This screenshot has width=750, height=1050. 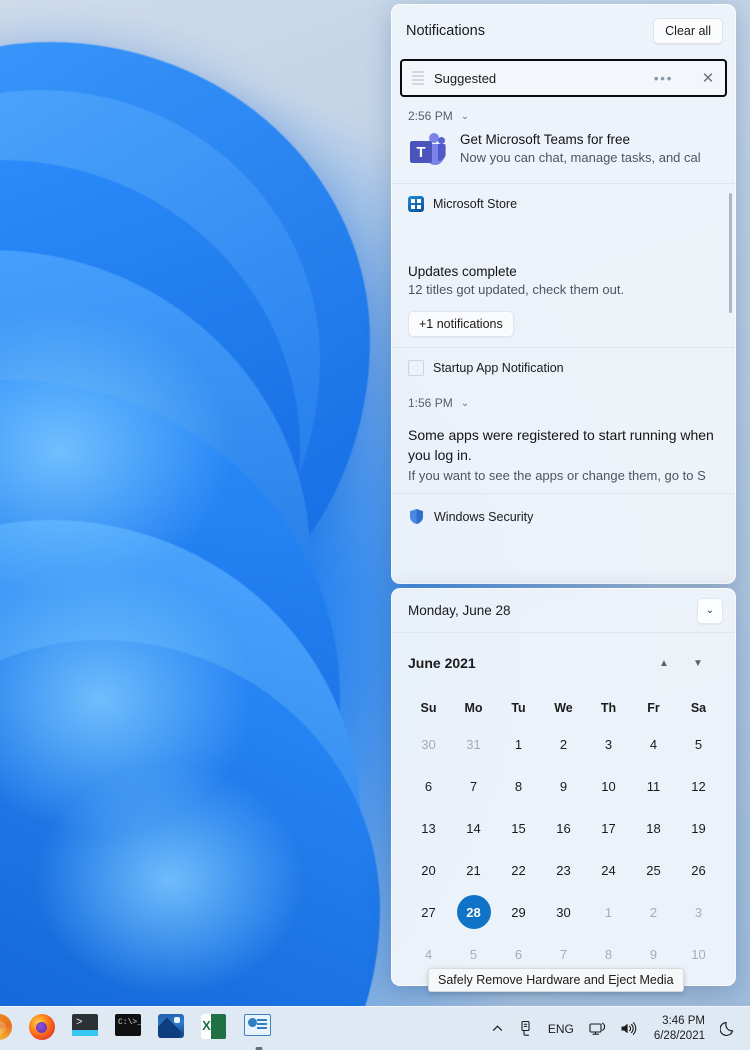 What do you see at coordinates (678, 1028) in the screenshot?
I see `clock-button: 3:46 PM 6/28/2021` at bounding box center [678, 1028].